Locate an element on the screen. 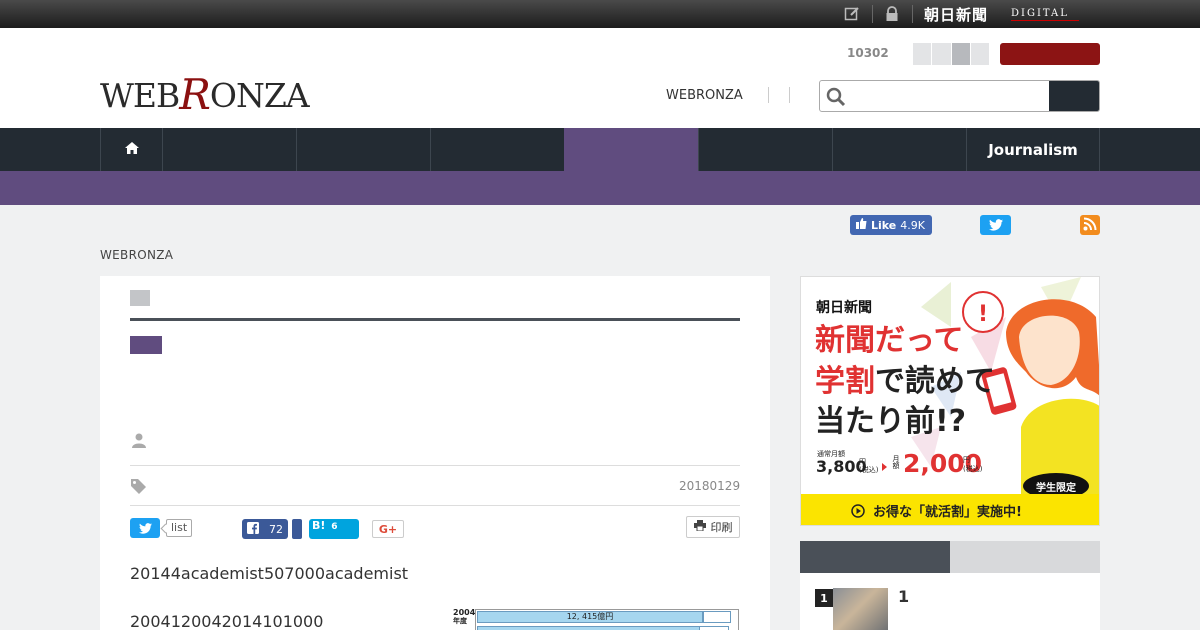 This screenshot has width=1200, height=630. sub-nav-bar is located at coordinates (600, 188).